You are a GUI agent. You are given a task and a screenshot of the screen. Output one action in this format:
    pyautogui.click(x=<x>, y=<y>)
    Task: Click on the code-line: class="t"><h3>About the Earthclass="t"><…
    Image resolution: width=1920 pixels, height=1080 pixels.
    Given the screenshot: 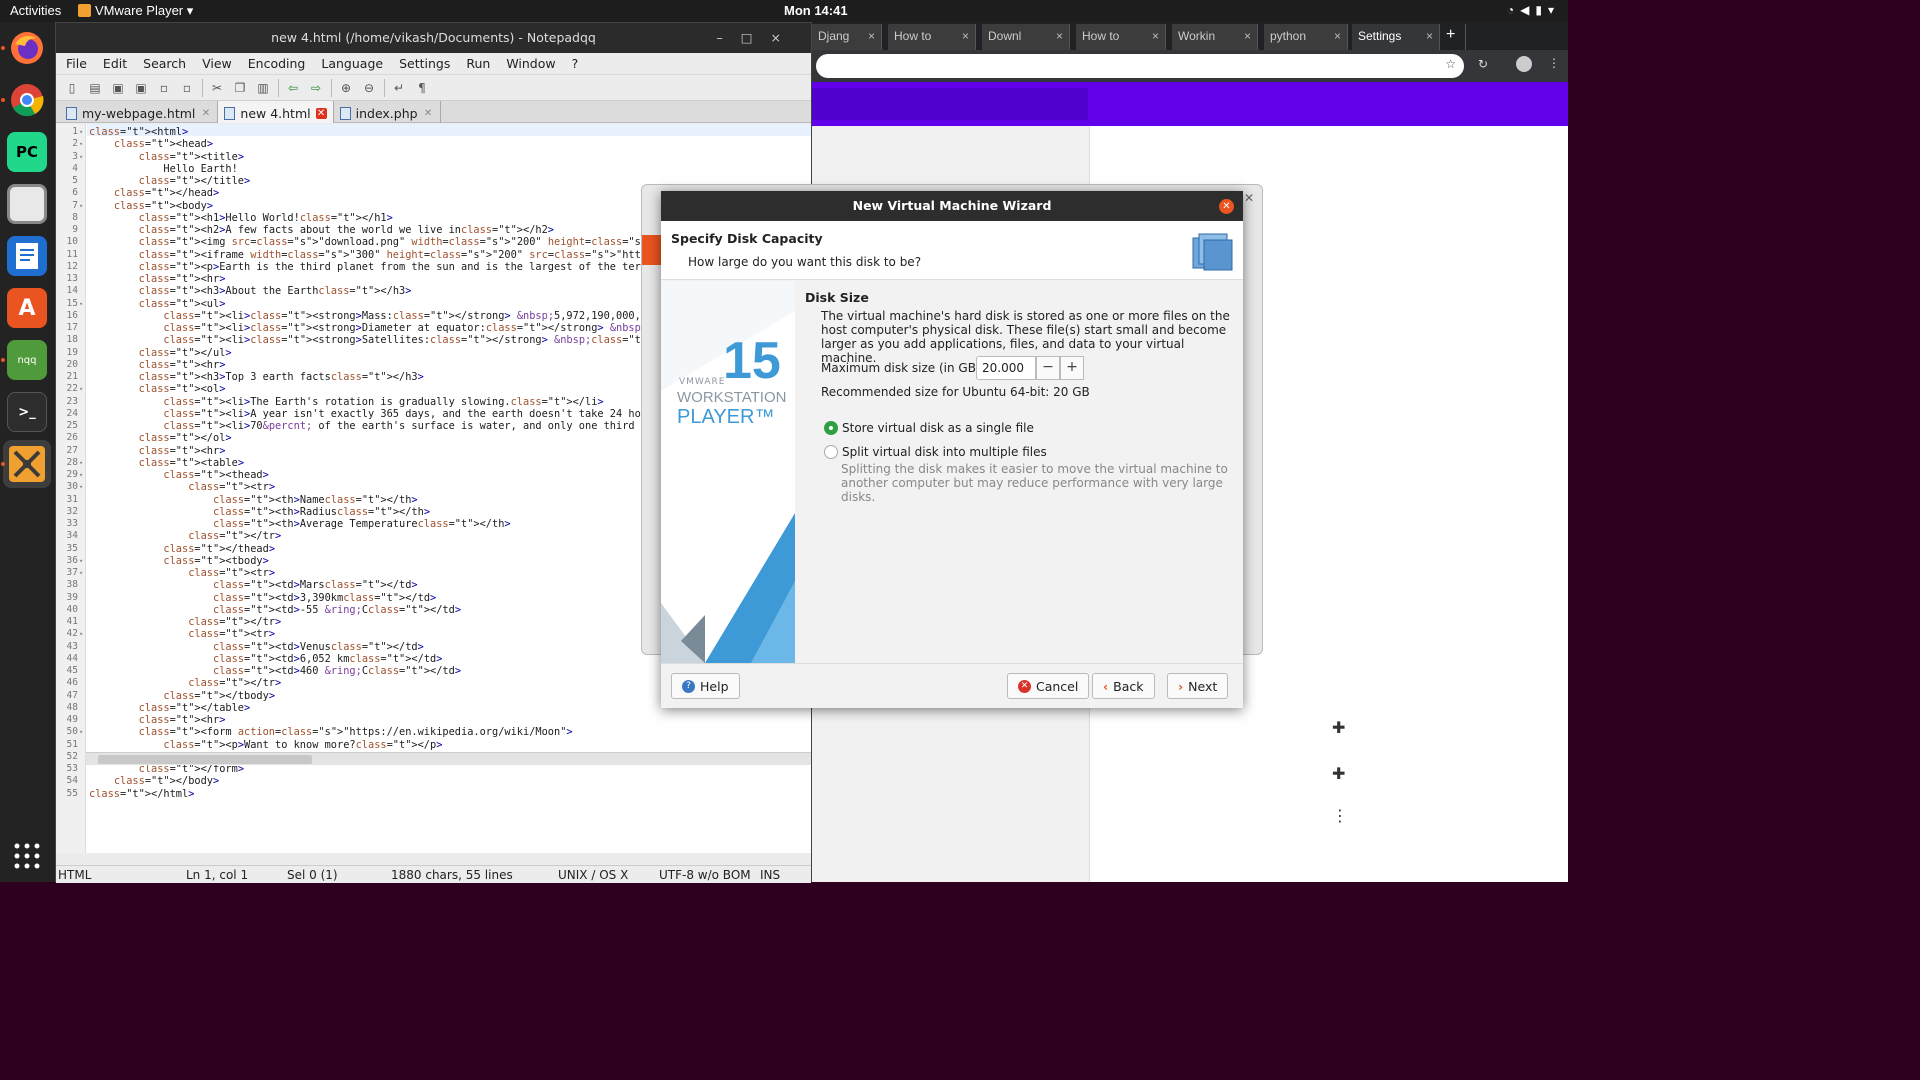 What is the action you would take?
    pyautogui.click(x=250, y=291)
    